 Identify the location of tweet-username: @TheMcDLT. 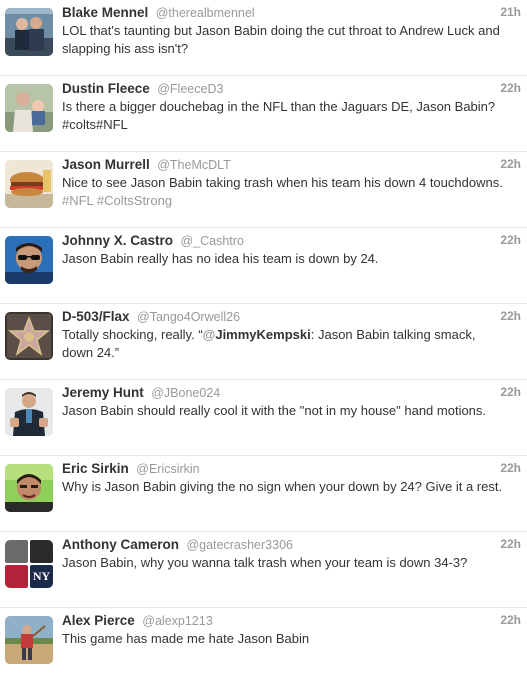
(194, 165).